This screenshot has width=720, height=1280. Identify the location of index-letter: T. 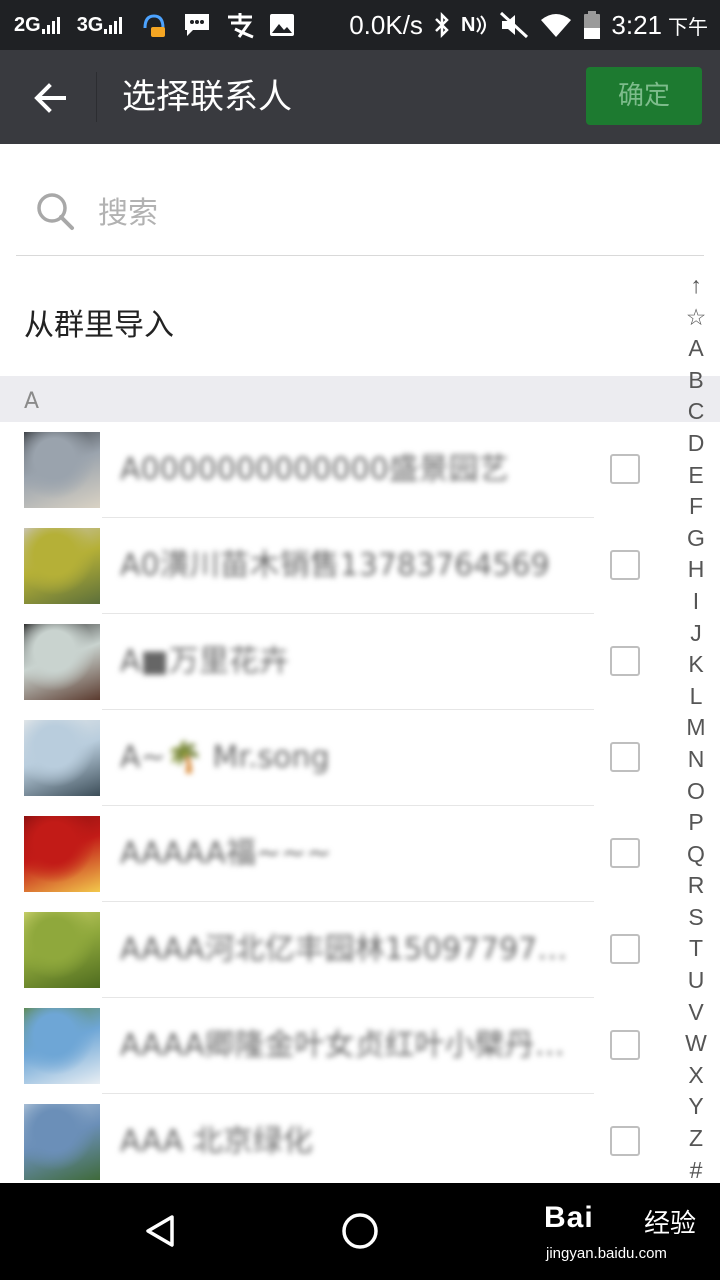
(696, 949).